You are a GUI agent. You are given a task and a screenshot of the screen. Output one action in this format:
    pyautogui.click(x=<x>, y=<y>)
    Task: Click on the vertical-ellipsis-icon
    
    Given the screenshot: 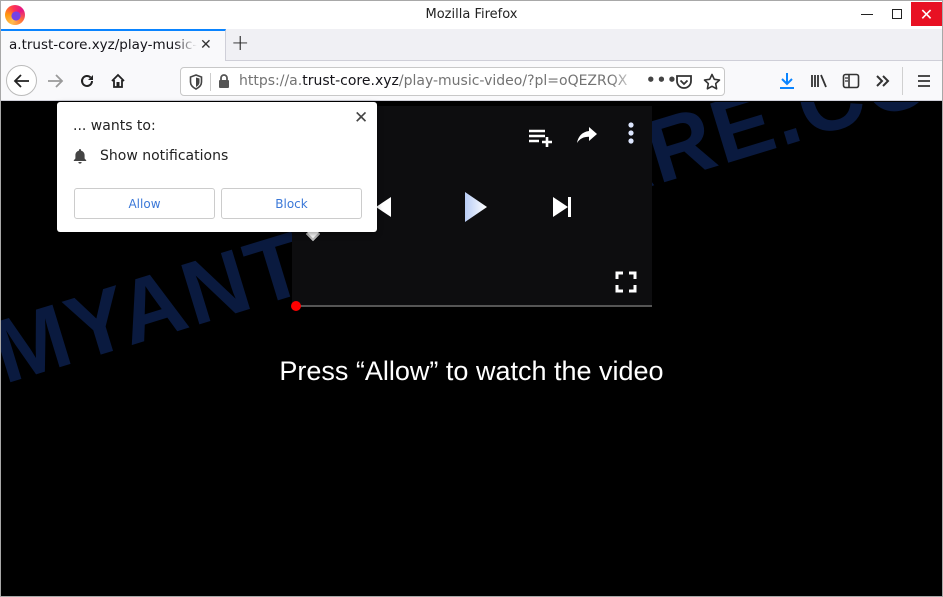 What is the action you would take?
    pyautogui.click(x=631, y=133)
    